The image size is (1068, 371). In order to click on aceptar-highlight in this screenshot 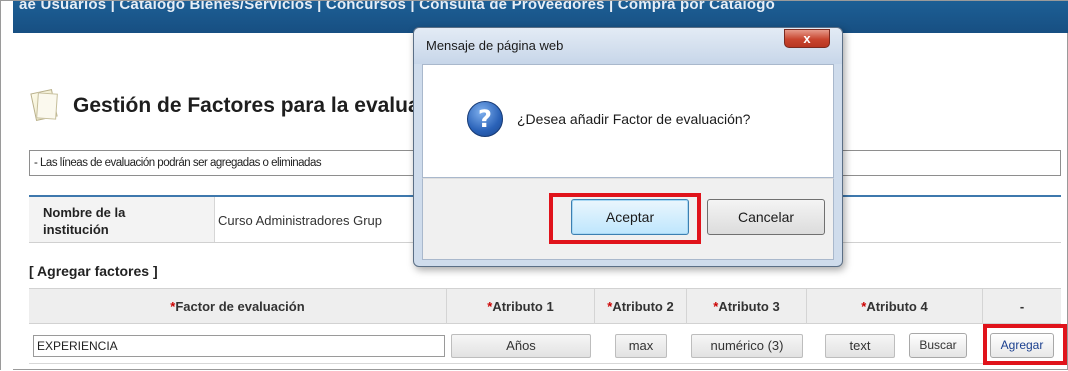, I will do `click(625, 218)`.